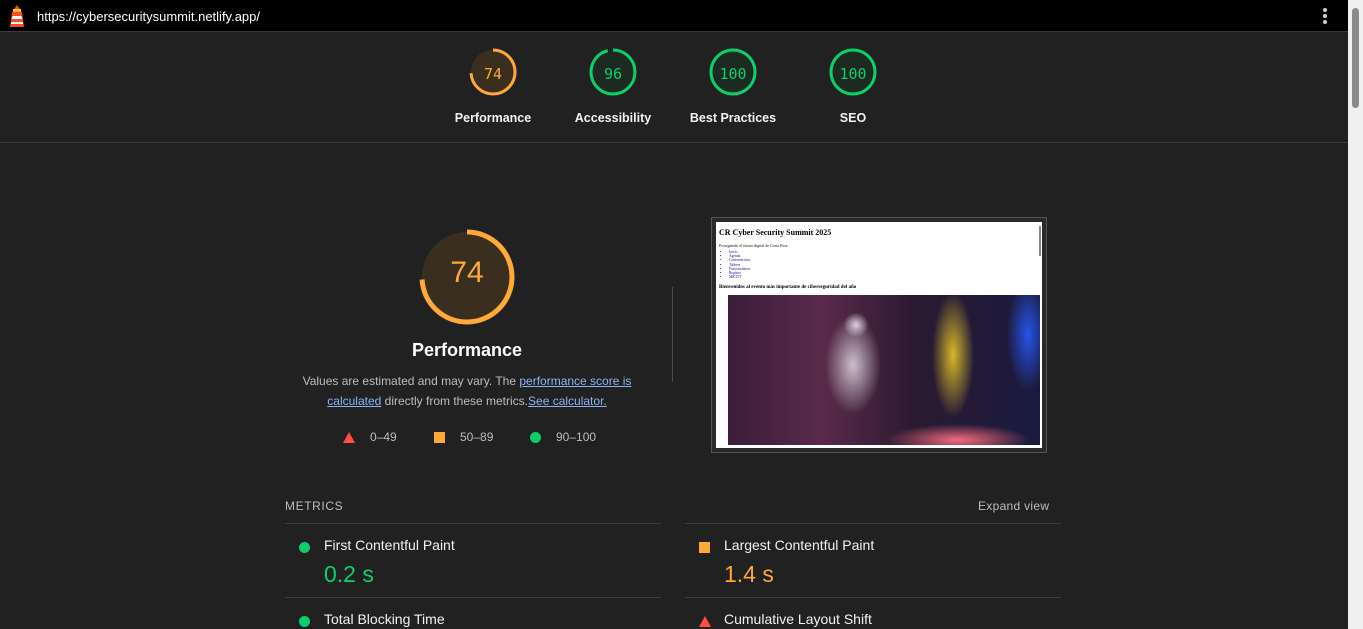  I want to click on metric-name: Total Blocking Time, so click(384, 619).